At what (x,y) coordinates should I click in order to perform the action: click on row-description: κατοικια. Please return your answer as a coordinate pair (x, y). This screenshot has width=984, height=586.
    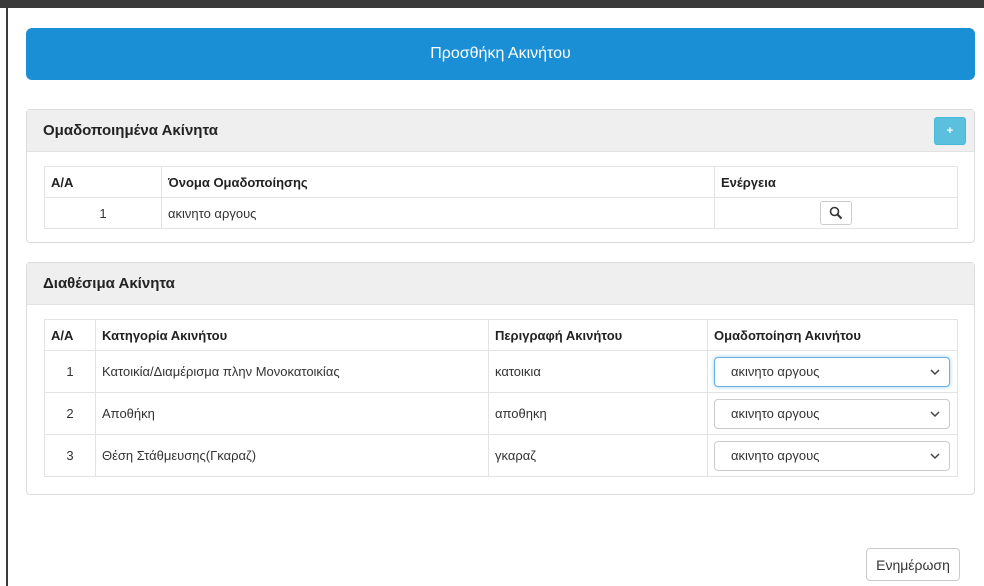
    Looking at the image, I should click on (598, 371).